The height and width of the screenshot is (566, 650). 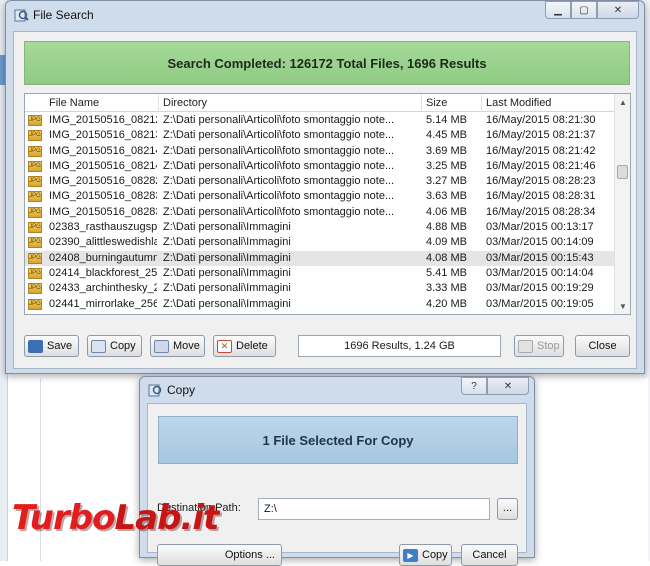 What do you see at coordinates (446, 272) in the screenshot?
I see `cell-size: 5.41 MB` at bounding box center [446, 272].